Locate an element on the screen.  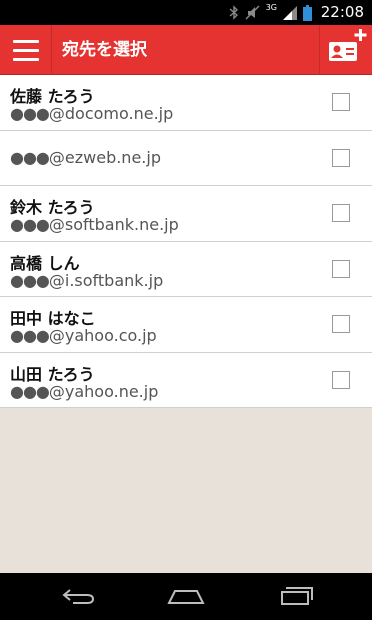
email-domain: @ezweb.ne.jp is located at coordinates (104, 157).